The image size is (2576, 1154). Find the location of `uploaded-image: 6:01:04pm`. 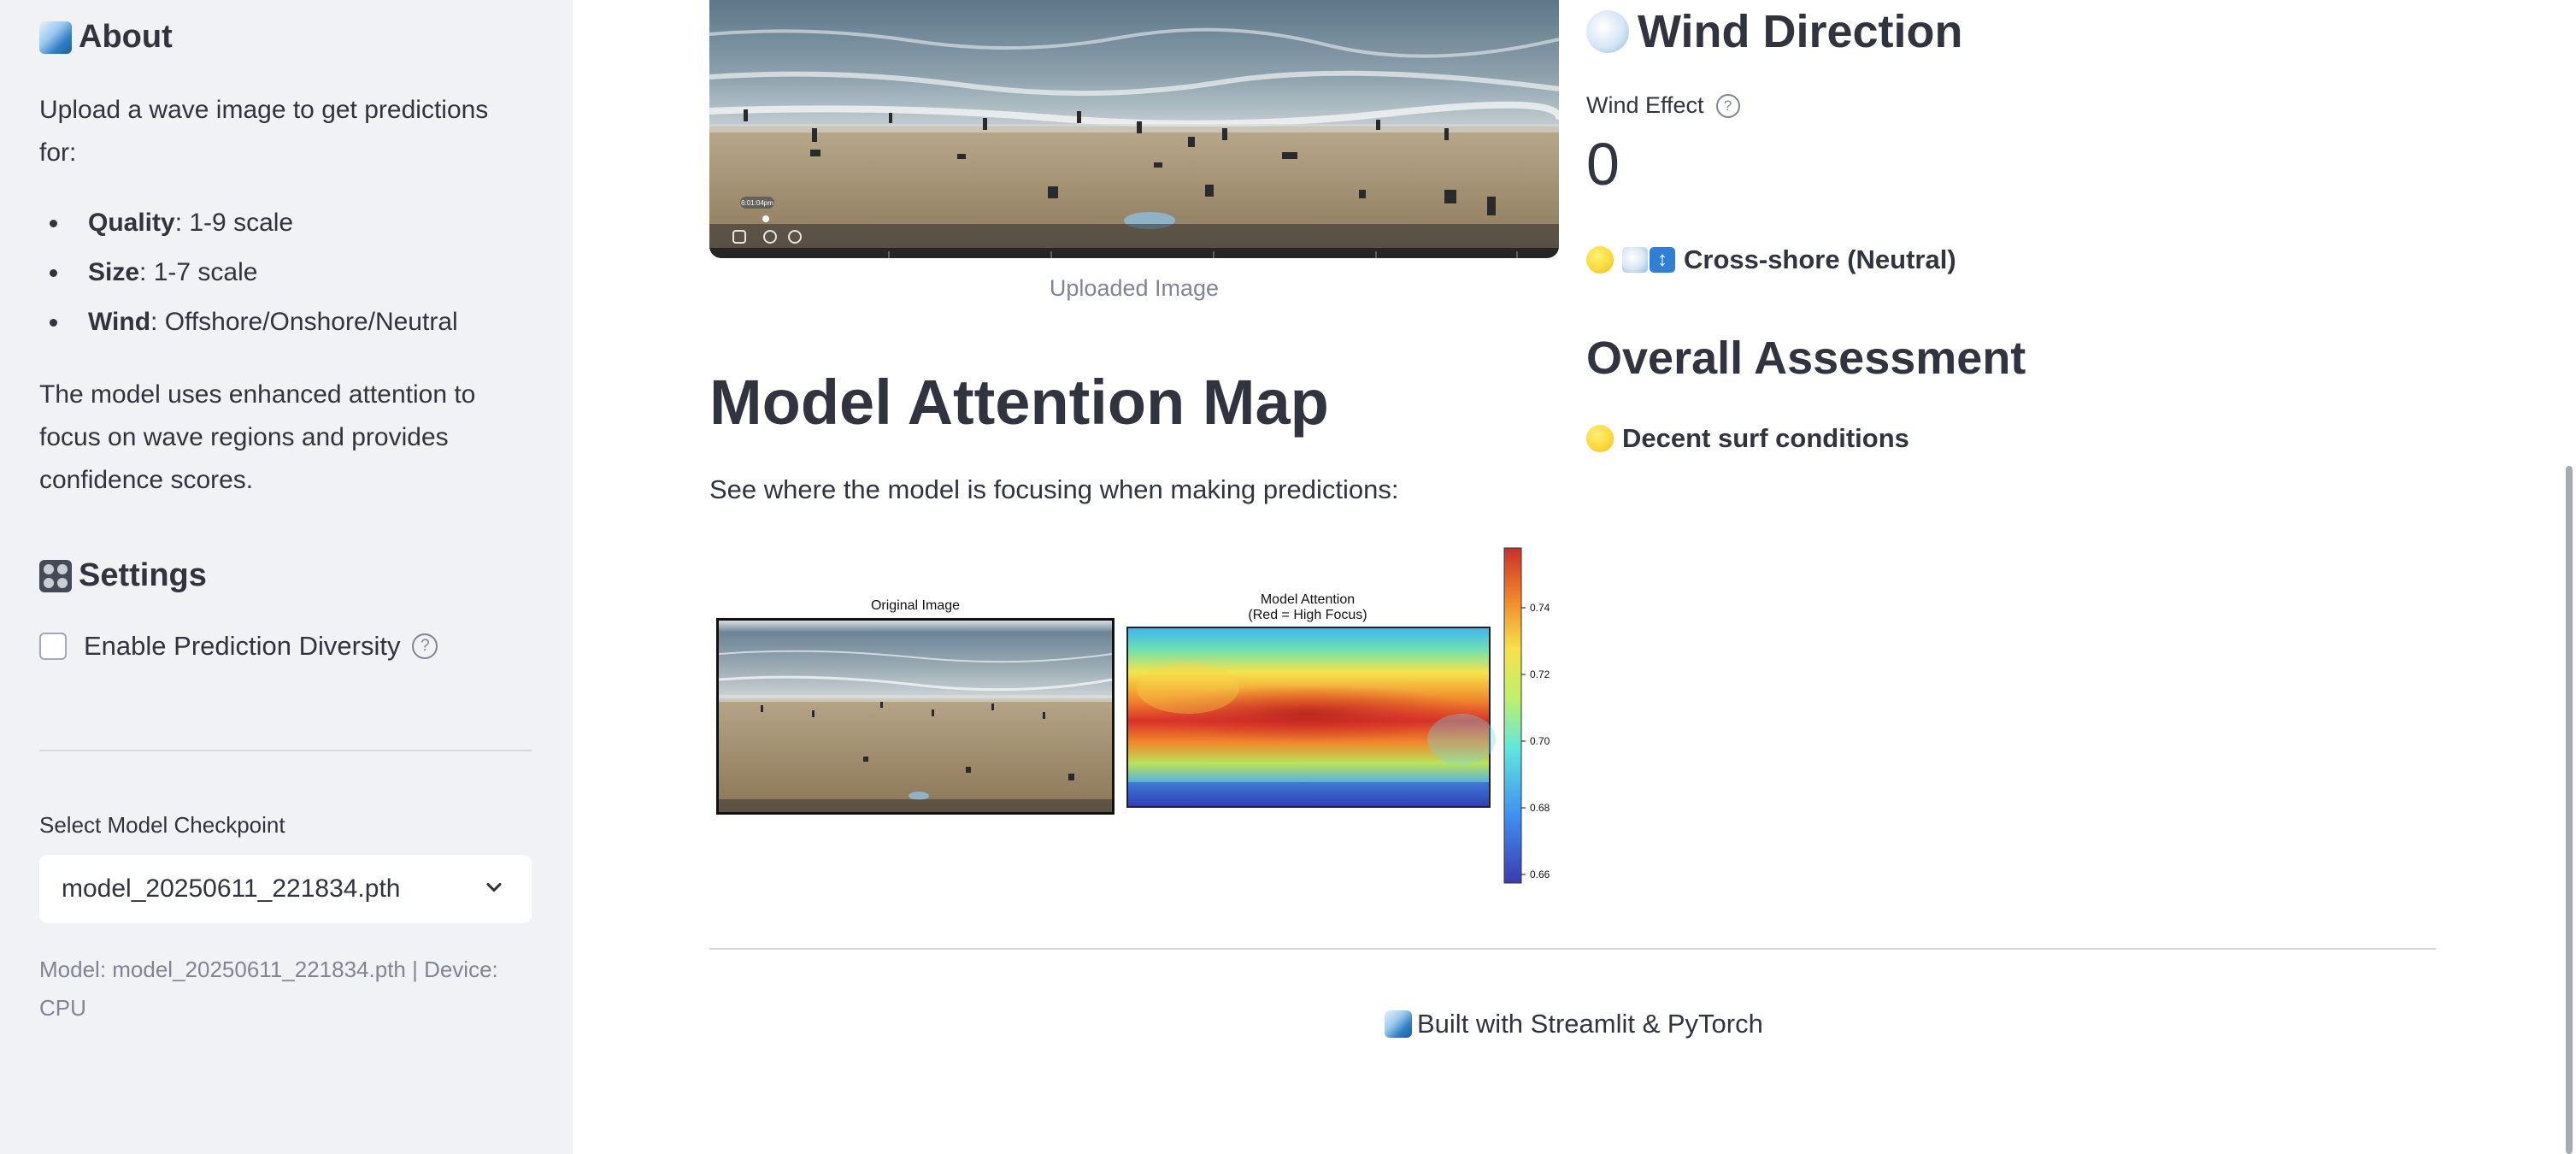

uploaded-image: 6:01:04pm is located at coordinates (1134, 129).